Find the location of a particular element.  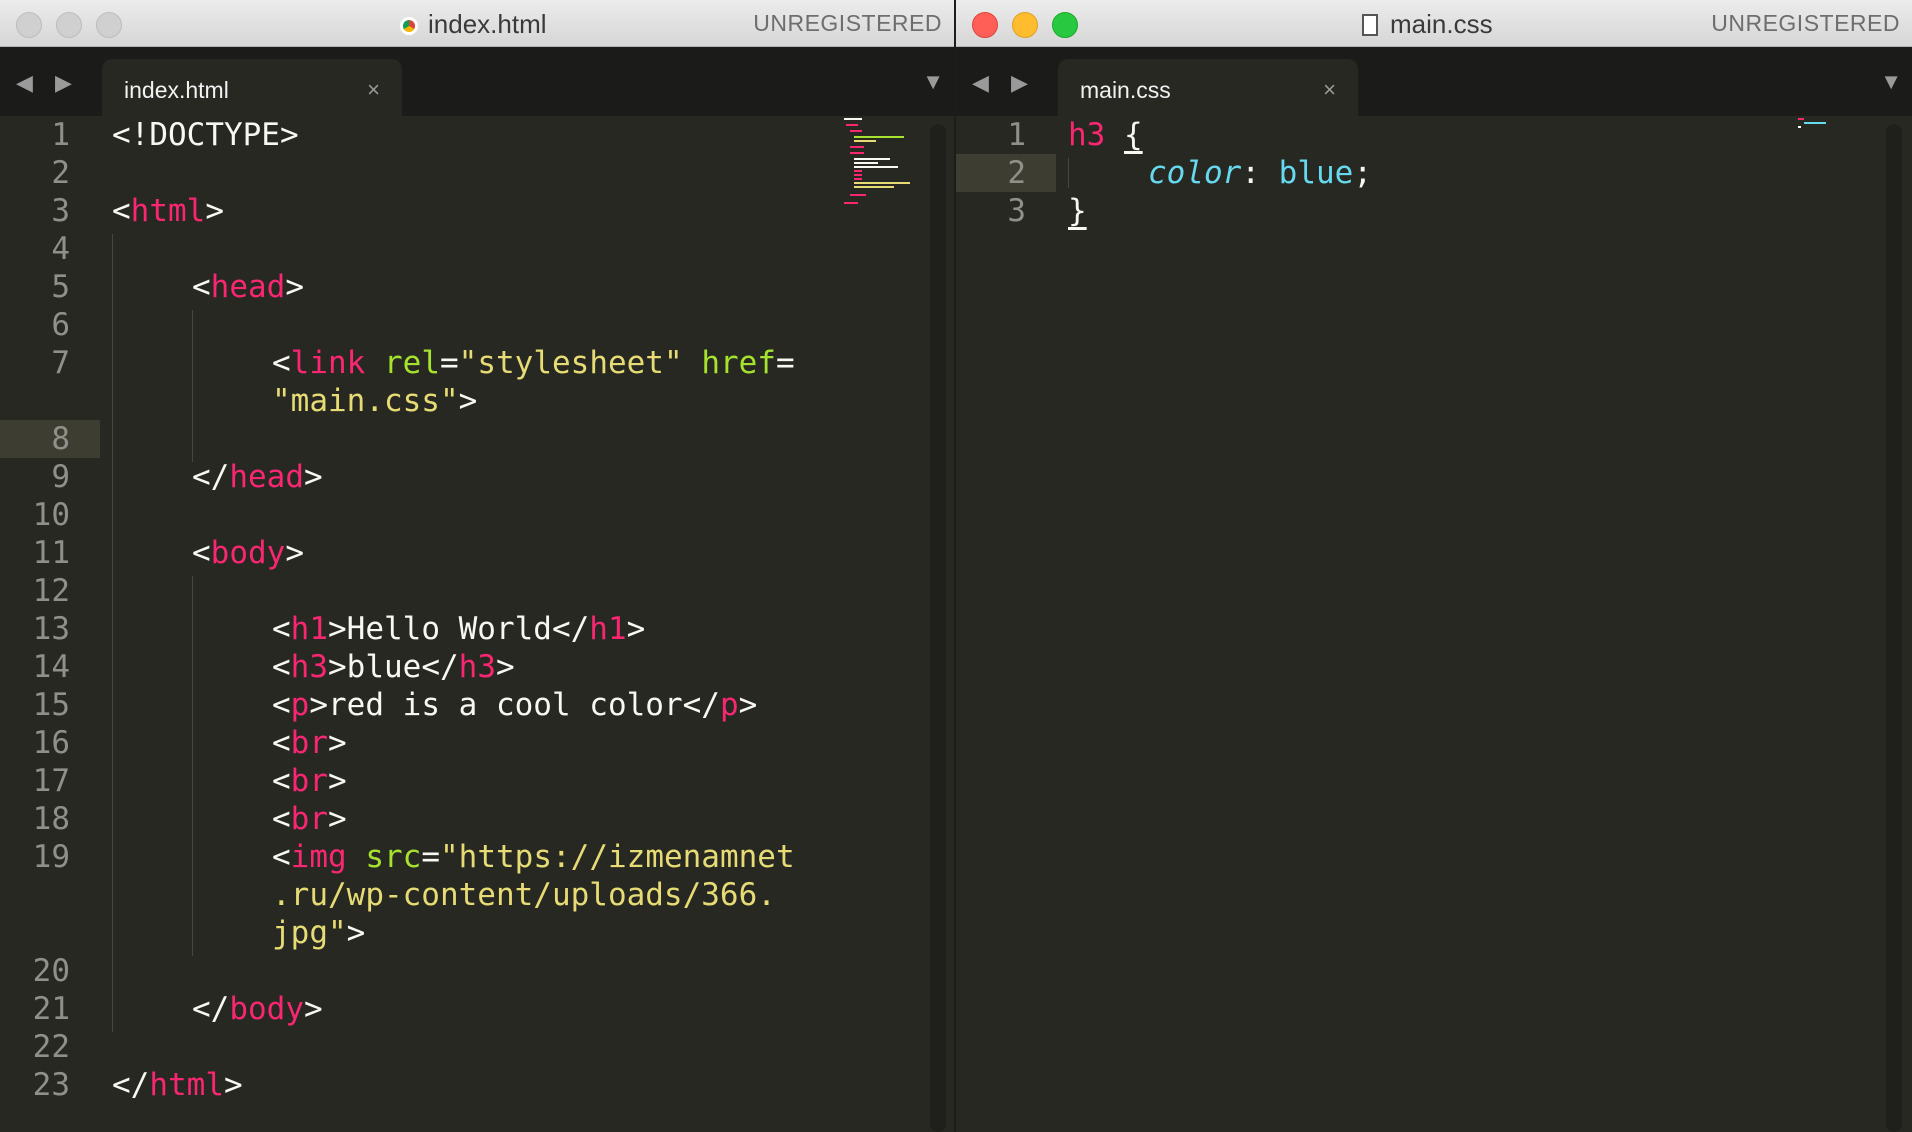

code-token: h1 is located at coordinates (309, 629).